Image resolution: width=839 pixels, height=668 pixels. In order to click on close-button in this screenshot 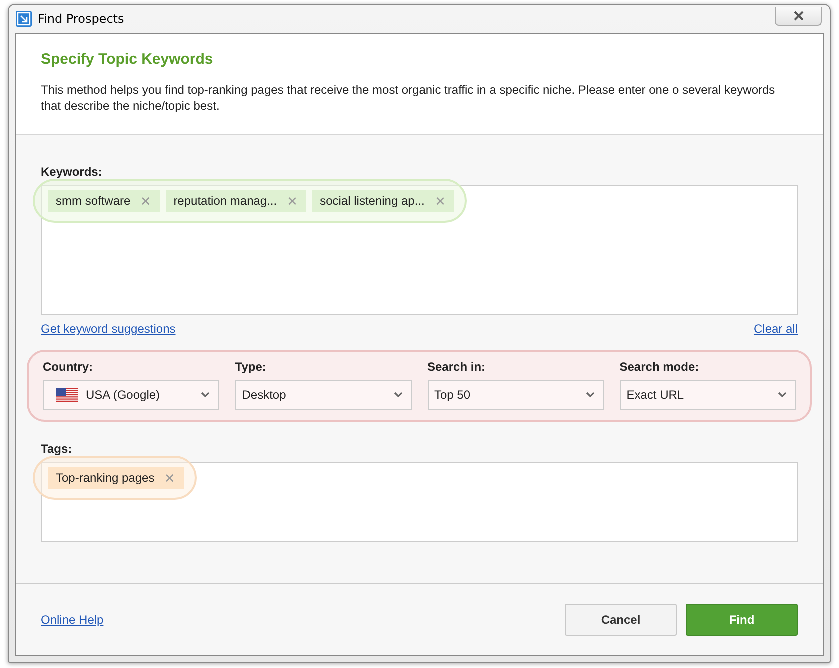, I will do `click(798, 16)`.